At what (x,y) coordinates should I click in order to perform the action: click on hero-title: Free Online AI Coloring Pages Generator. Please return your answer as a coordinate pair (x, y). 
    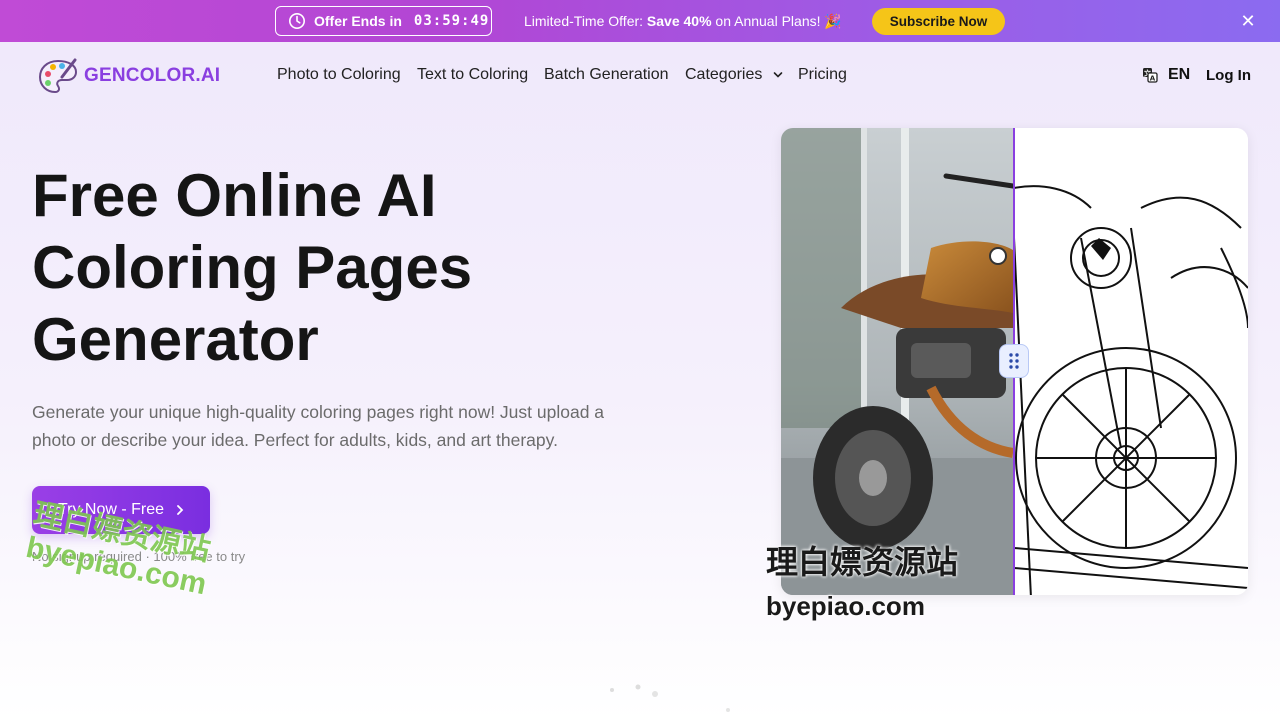
    Looking at the image, I should click on (342, 268).